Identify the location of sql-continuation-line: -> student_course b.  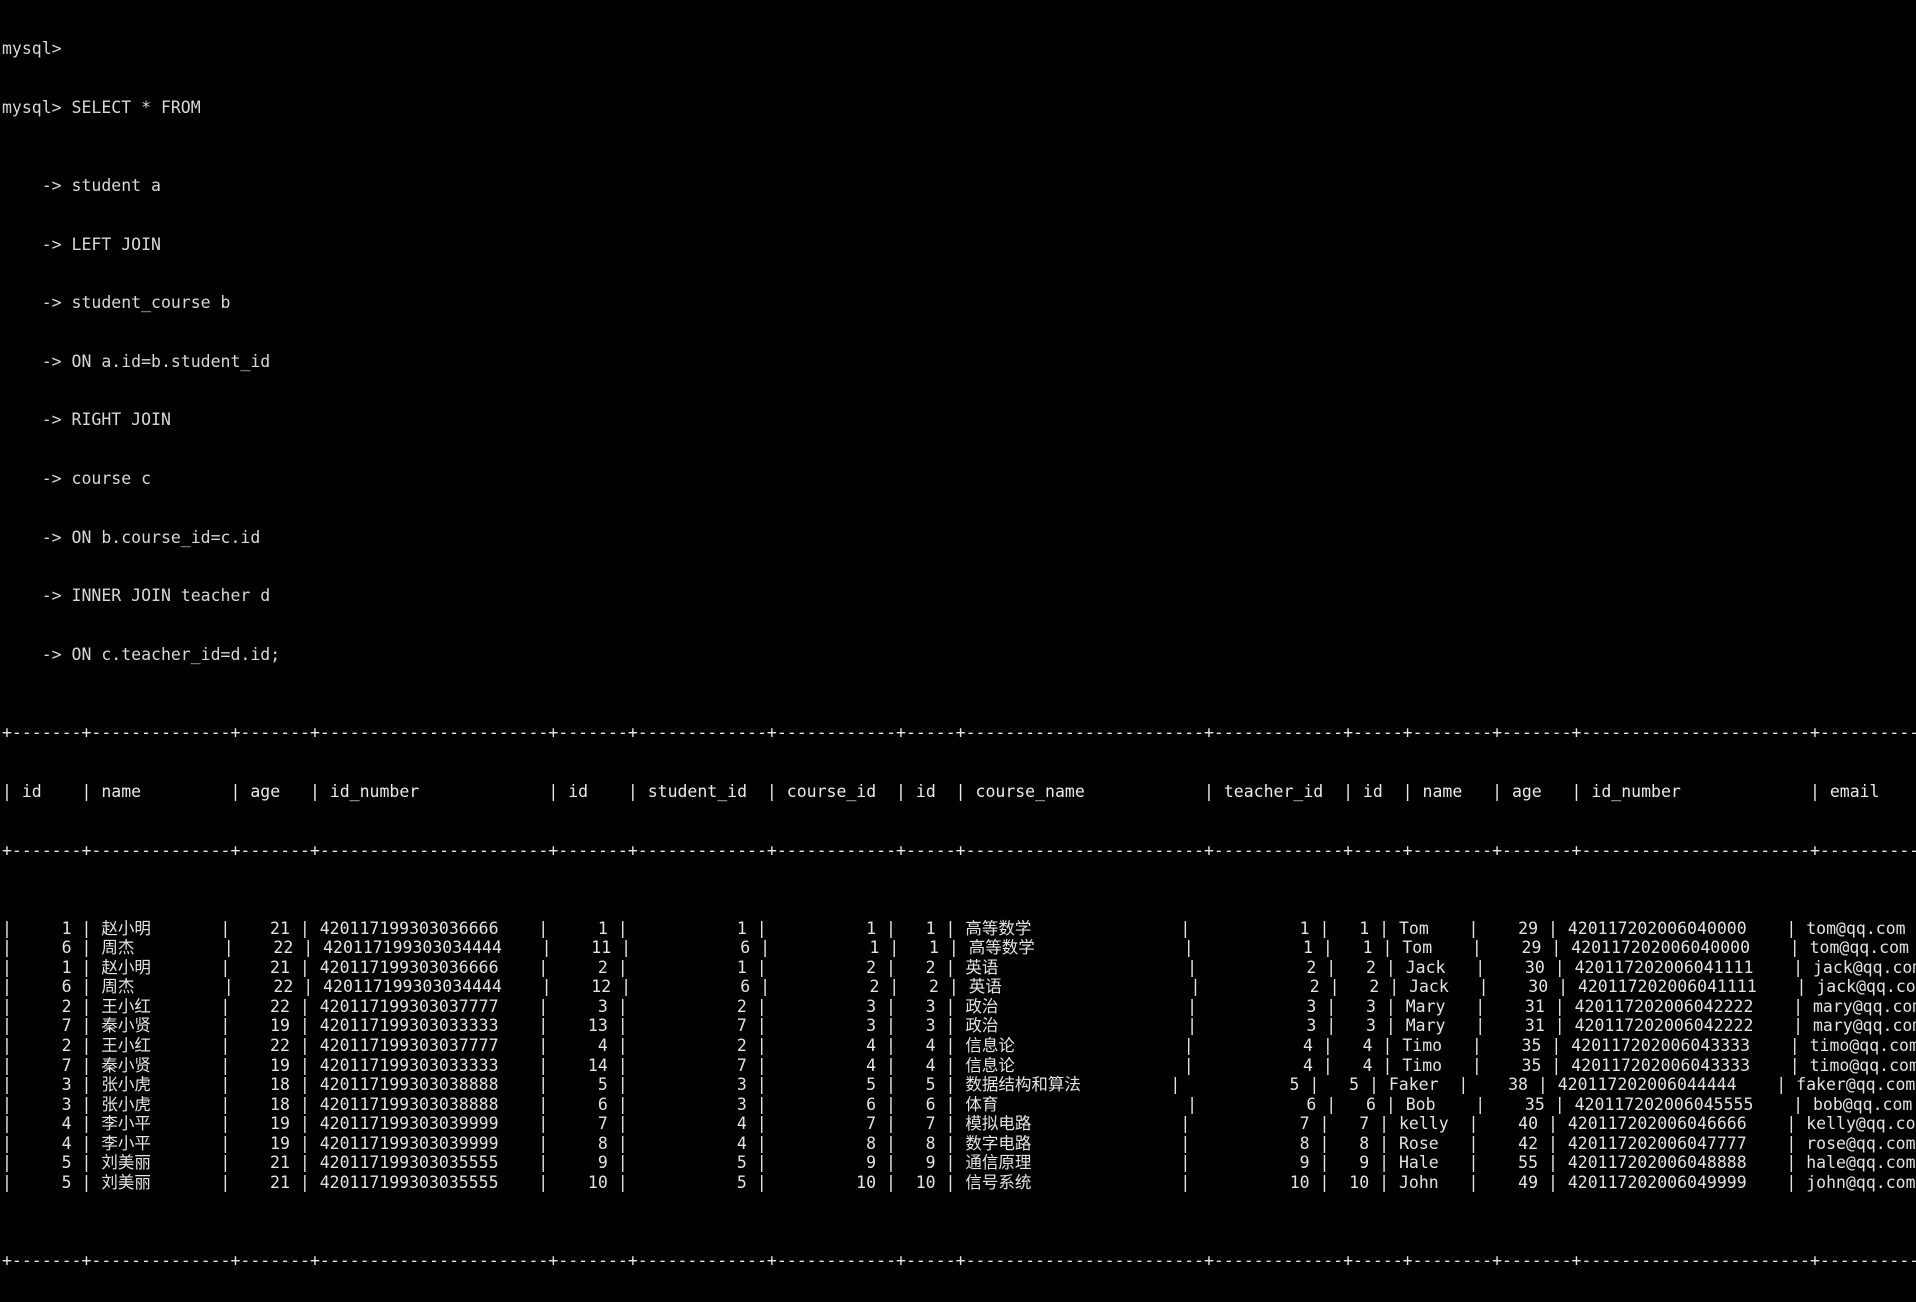
(116, 303).